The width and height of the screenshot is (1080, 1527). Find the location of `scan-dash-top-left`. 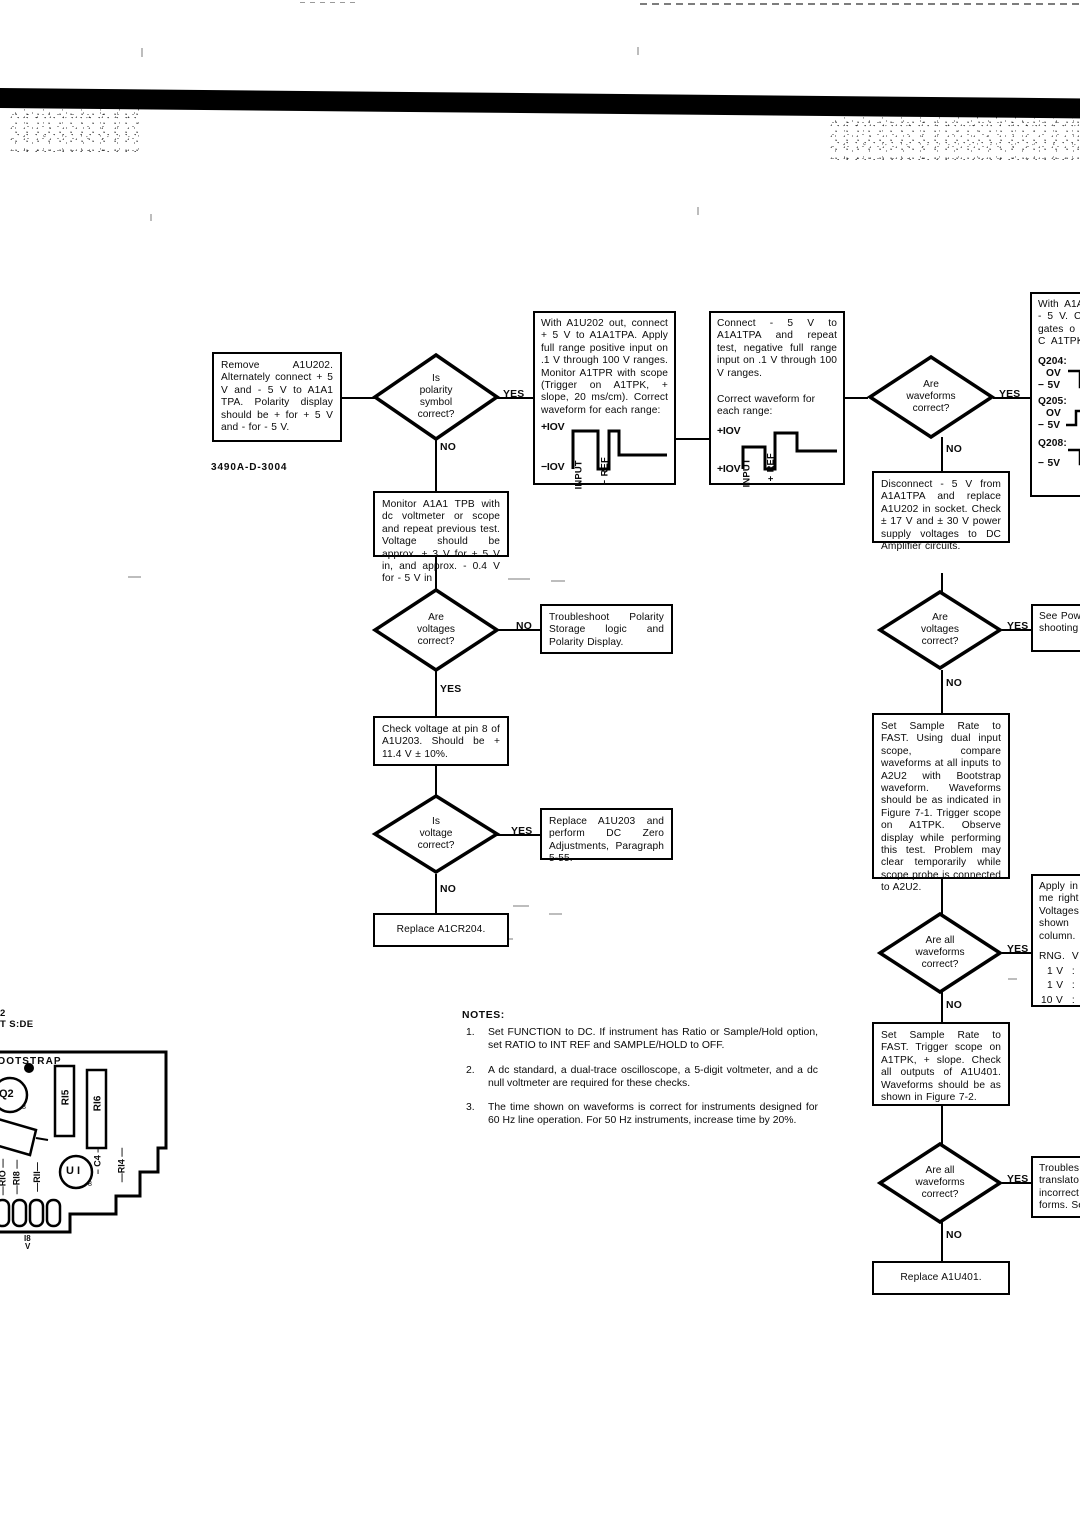

scan-dash-top-left is located at coordinates (330, 2).